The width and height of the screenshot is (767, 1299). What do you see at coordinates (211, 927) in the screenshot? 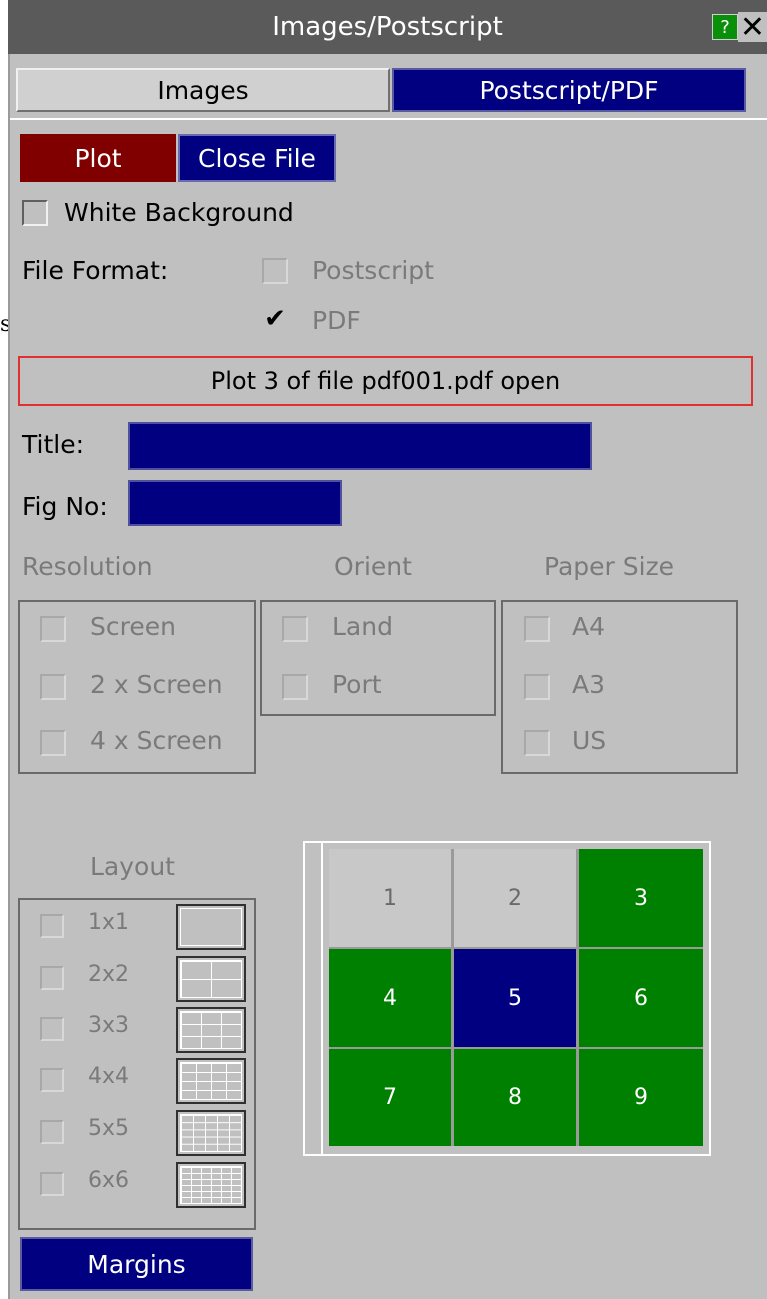
I see `layout-1x1-preview-icon` at bounding box center [211, 927].